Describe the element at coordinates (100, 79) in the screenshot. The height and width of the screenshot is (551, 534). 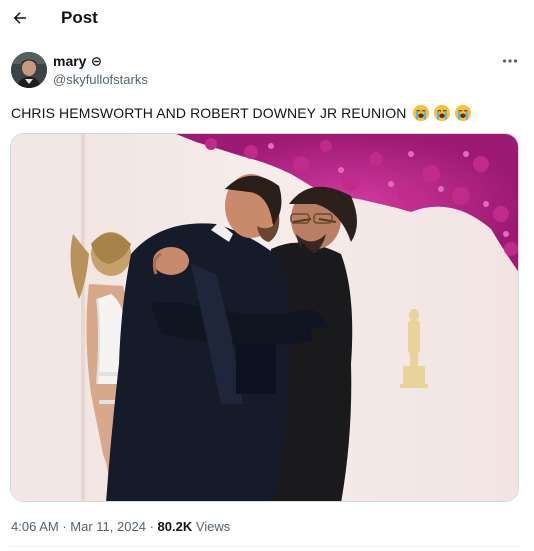
I see `user-handle: @skyfullofstarks` at that location.